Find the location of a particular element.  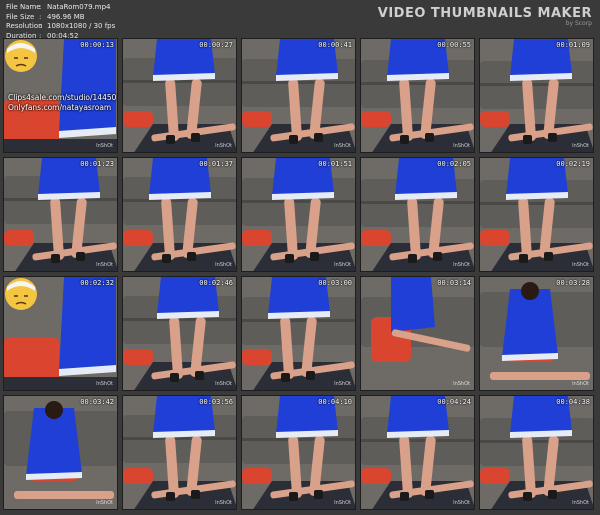

timestamp: 00:02:05 is located at coordinates (454, 164).